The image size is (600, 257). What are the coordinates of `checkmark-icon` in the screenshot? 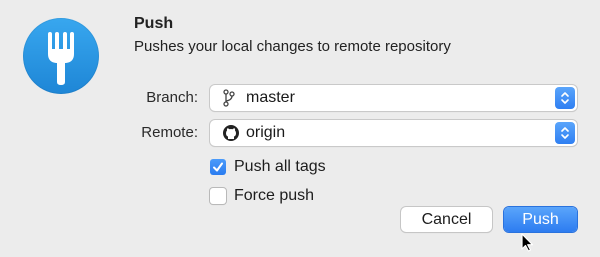 It's located at (218, 167).